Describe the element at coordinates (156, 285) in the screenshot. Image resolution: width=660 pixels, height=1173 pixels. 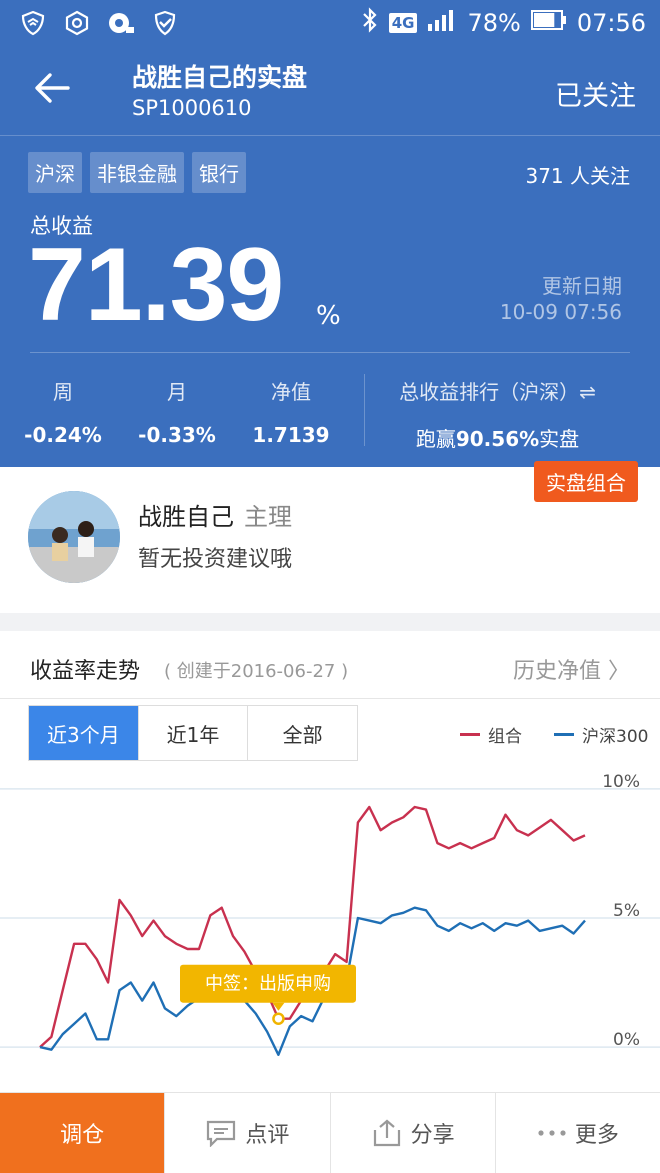
I see `total-return-value: 71.39` at that location.